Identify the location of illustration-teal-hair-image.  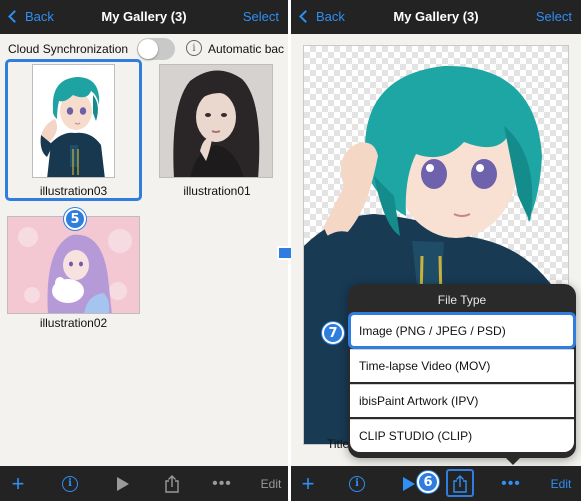
(72, 127).